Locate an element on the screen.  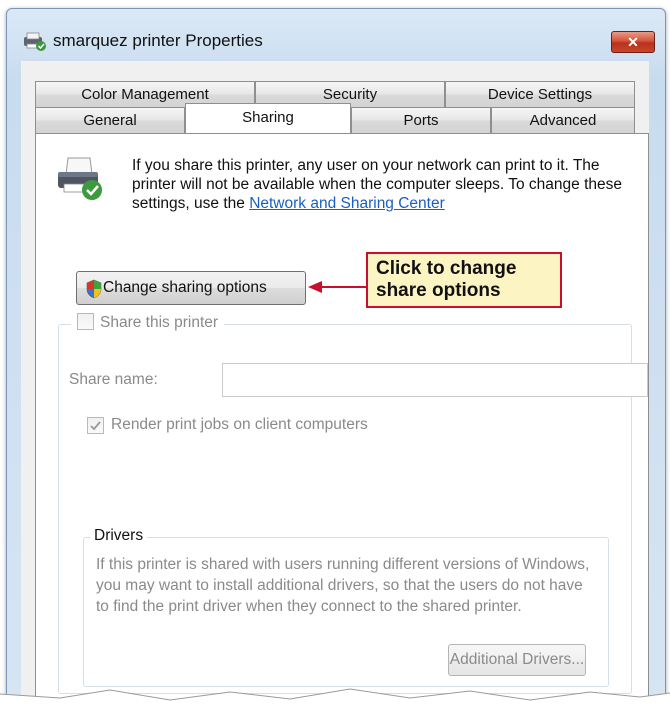
tab-general: General is located at coordinates (110, 120).